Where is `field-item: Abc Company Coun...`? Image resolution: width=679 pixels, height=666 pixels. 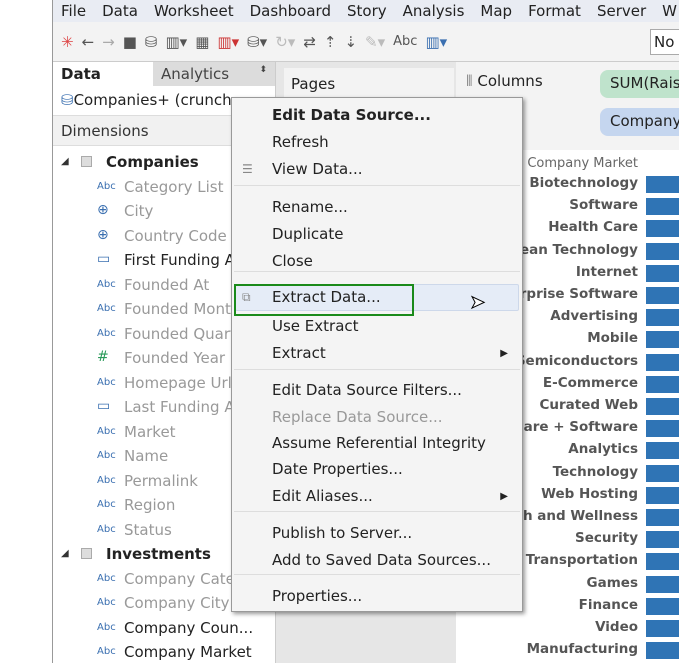 field-item: Abc Company Coun... is located at coordinates (164, 630).